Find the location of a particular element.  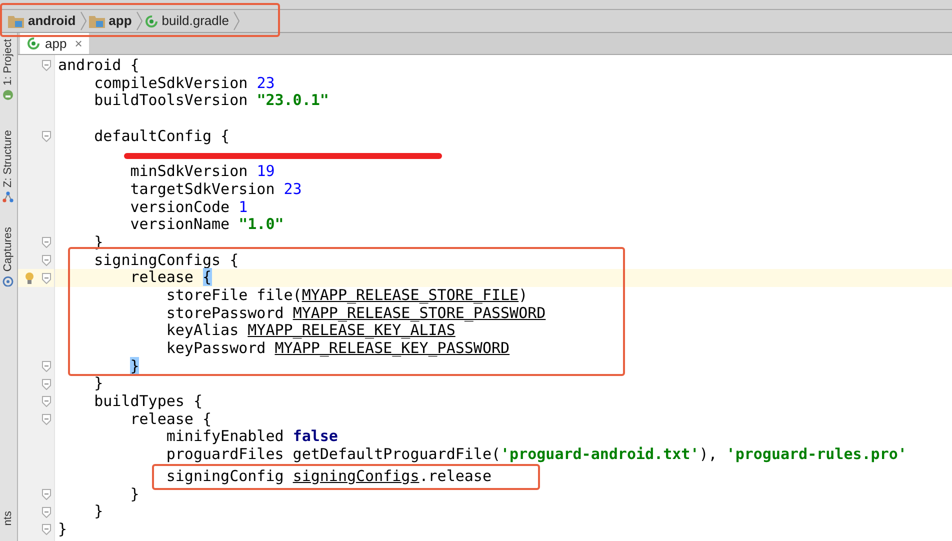

editor-tab: app × is located at coordinates (55, 43).